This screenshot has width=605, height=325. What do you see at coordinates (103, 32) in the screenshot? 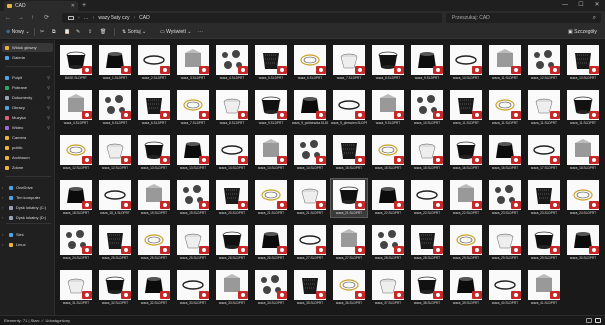
I see `delete-icon: 🗑` at bounding box center [103, 32].